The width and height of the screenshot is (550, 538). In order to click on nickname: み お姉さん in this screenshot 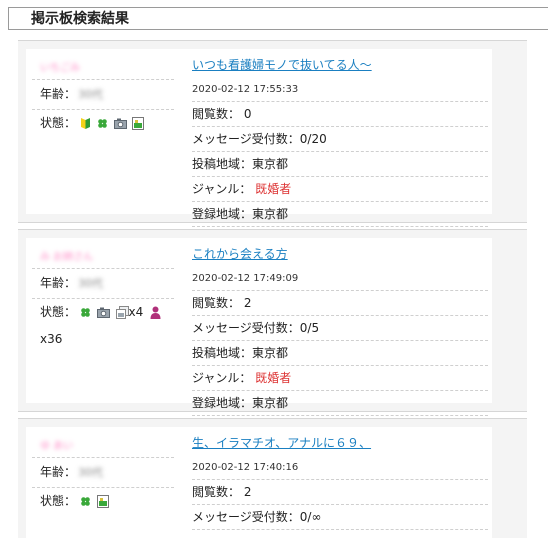, I will do `click(66, 255)`.